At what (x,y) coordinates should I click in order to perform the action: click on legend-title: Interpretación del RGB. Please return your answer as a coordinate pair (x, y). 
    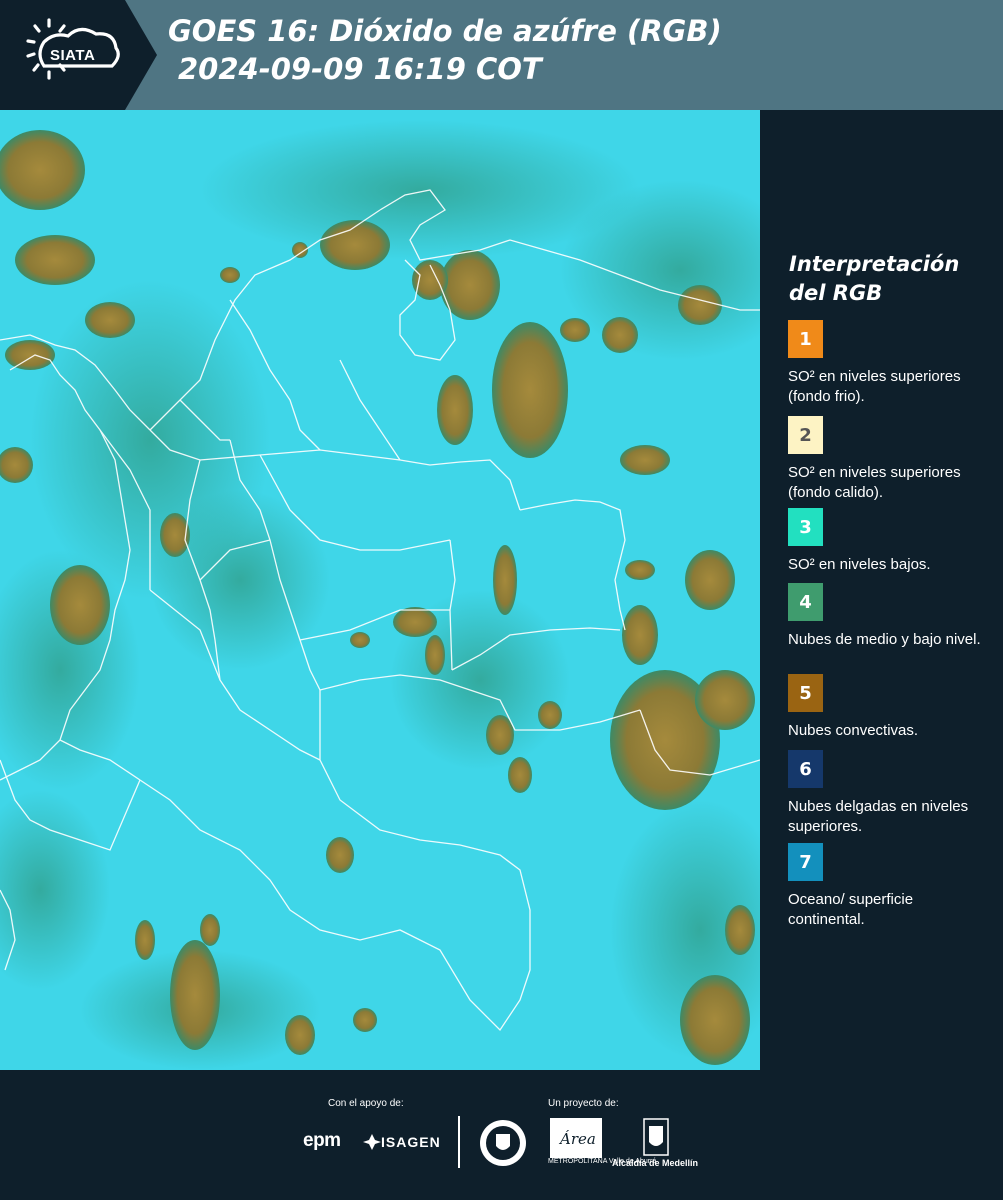
    Looking at the image, I should click on (874, 278).